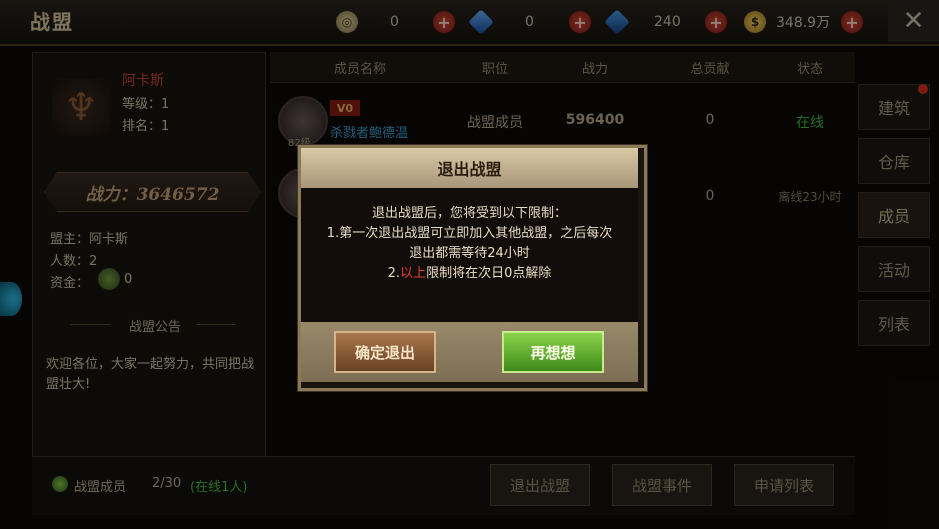 Image resolution: width=939 pixels, height=529 pixels. I want to click on reconsider-button: 再想想, so click(553, 352).